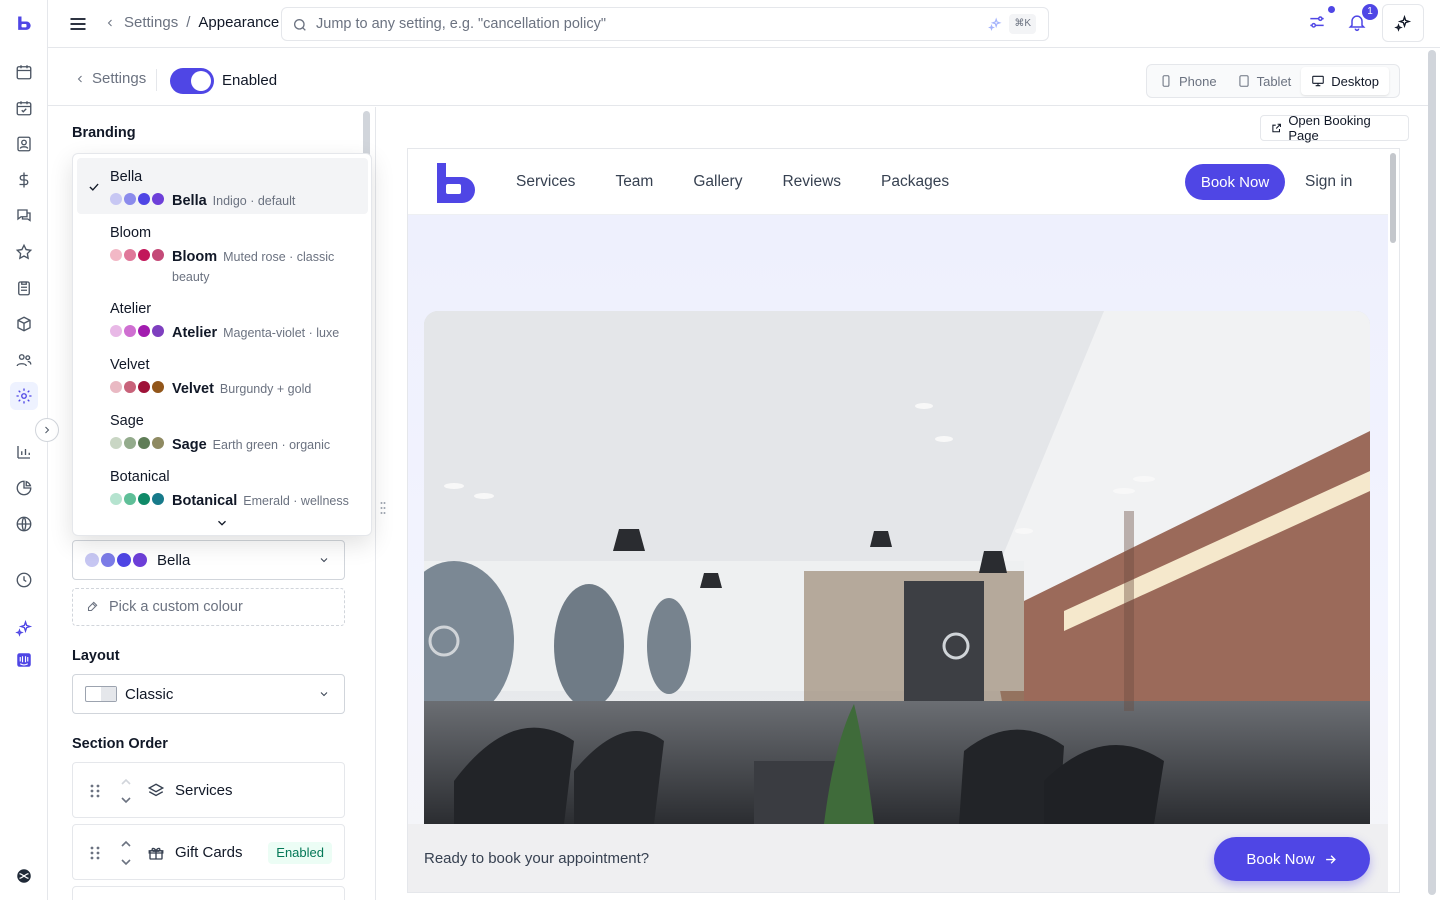 The width and height of the screenshot is (1440, 900). What do you see at coordinates (110, 23) in the screenshot?
I see `chevron-left-icon` at bounding box center [110, 23].